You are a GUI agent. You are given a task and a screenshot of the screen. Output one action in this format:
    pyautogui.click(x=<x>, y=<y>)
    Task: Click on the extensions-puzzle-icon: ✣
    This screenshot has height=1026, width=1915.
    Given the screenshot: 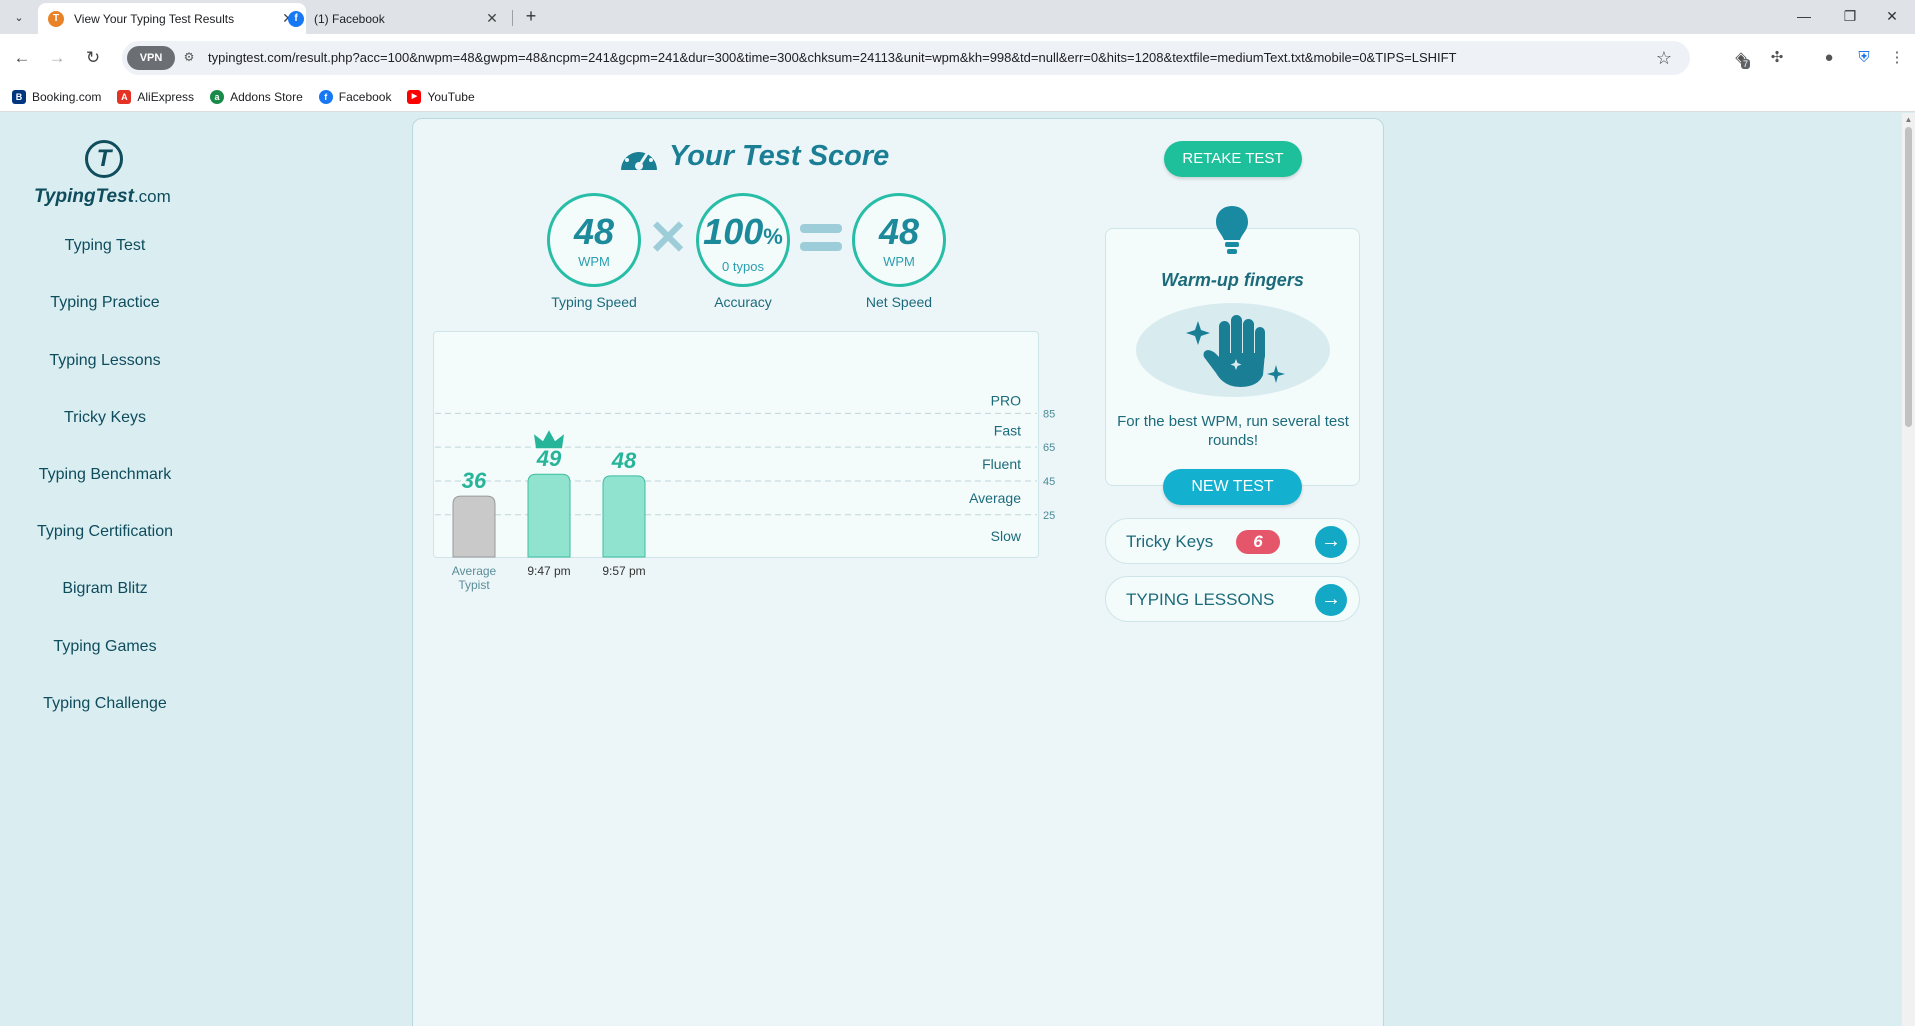 What is the action you would take?
    pyautogui.click(x=1777, y=58)
    